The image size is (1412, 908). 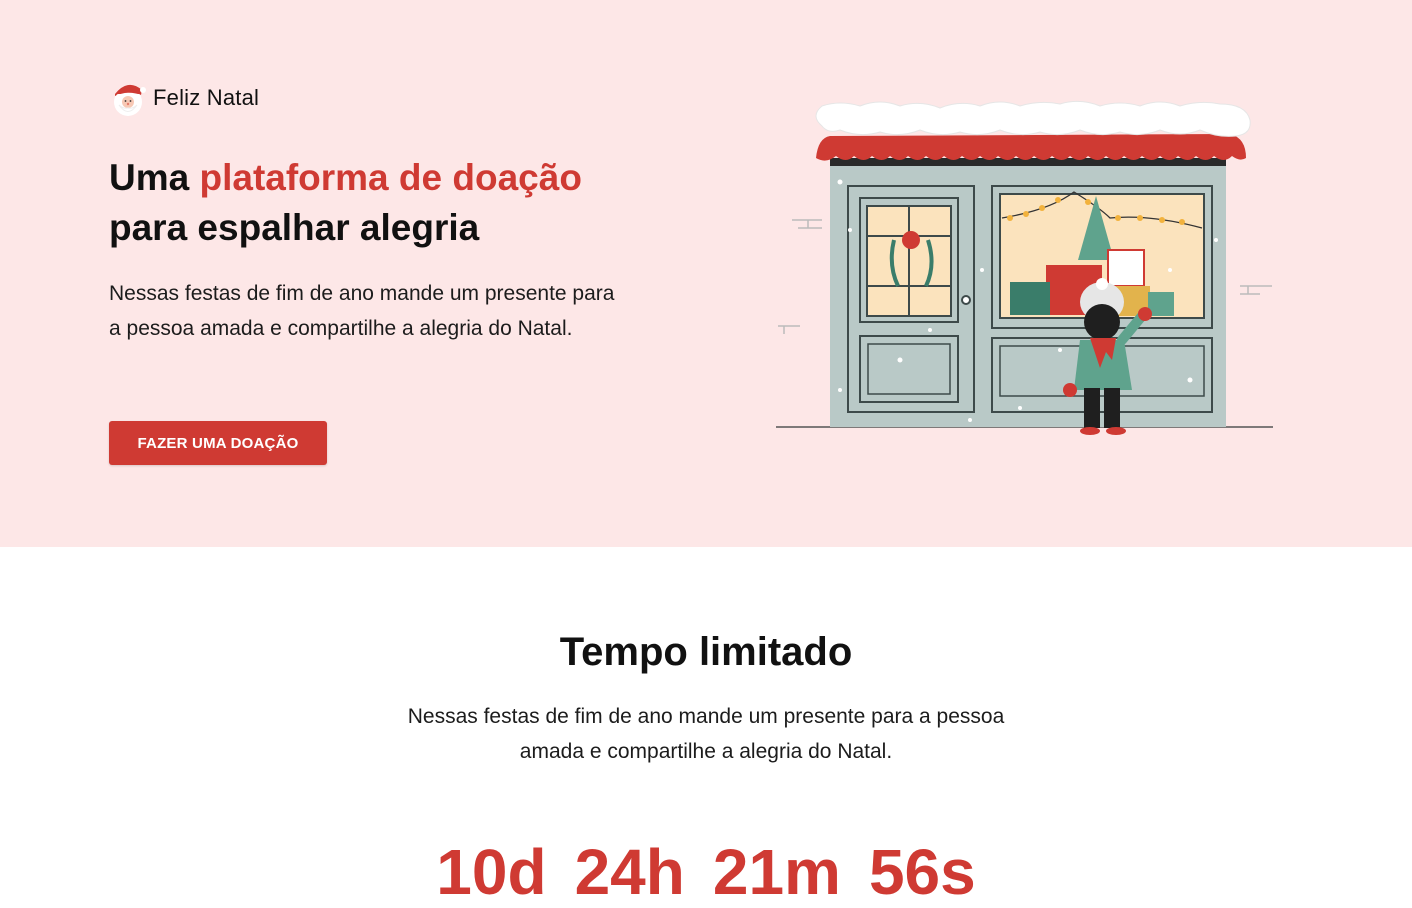 I want to click on brand-logo: Feliz Natal, so click(x=184, y=98).